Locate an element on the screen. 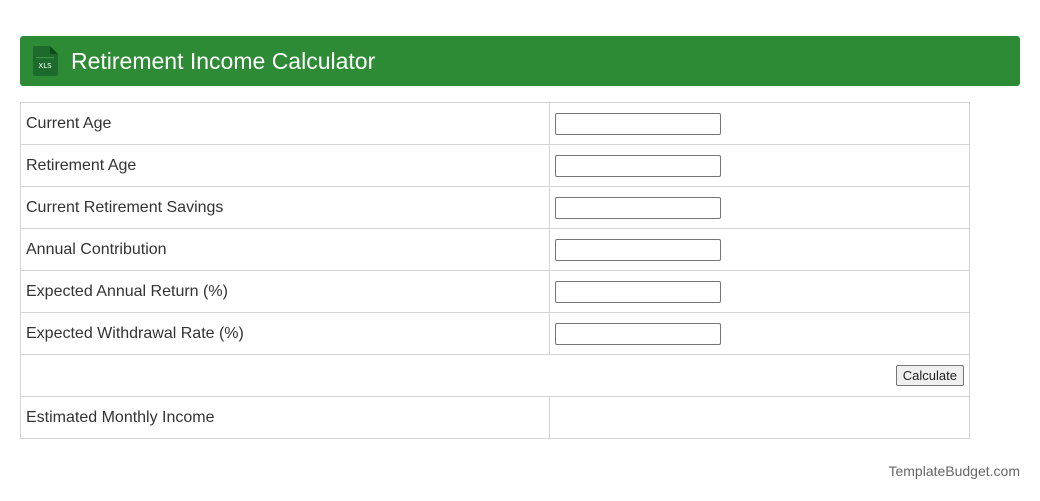  annual-contribution-label: Annual Contribution is located at coordinates (285, 249).